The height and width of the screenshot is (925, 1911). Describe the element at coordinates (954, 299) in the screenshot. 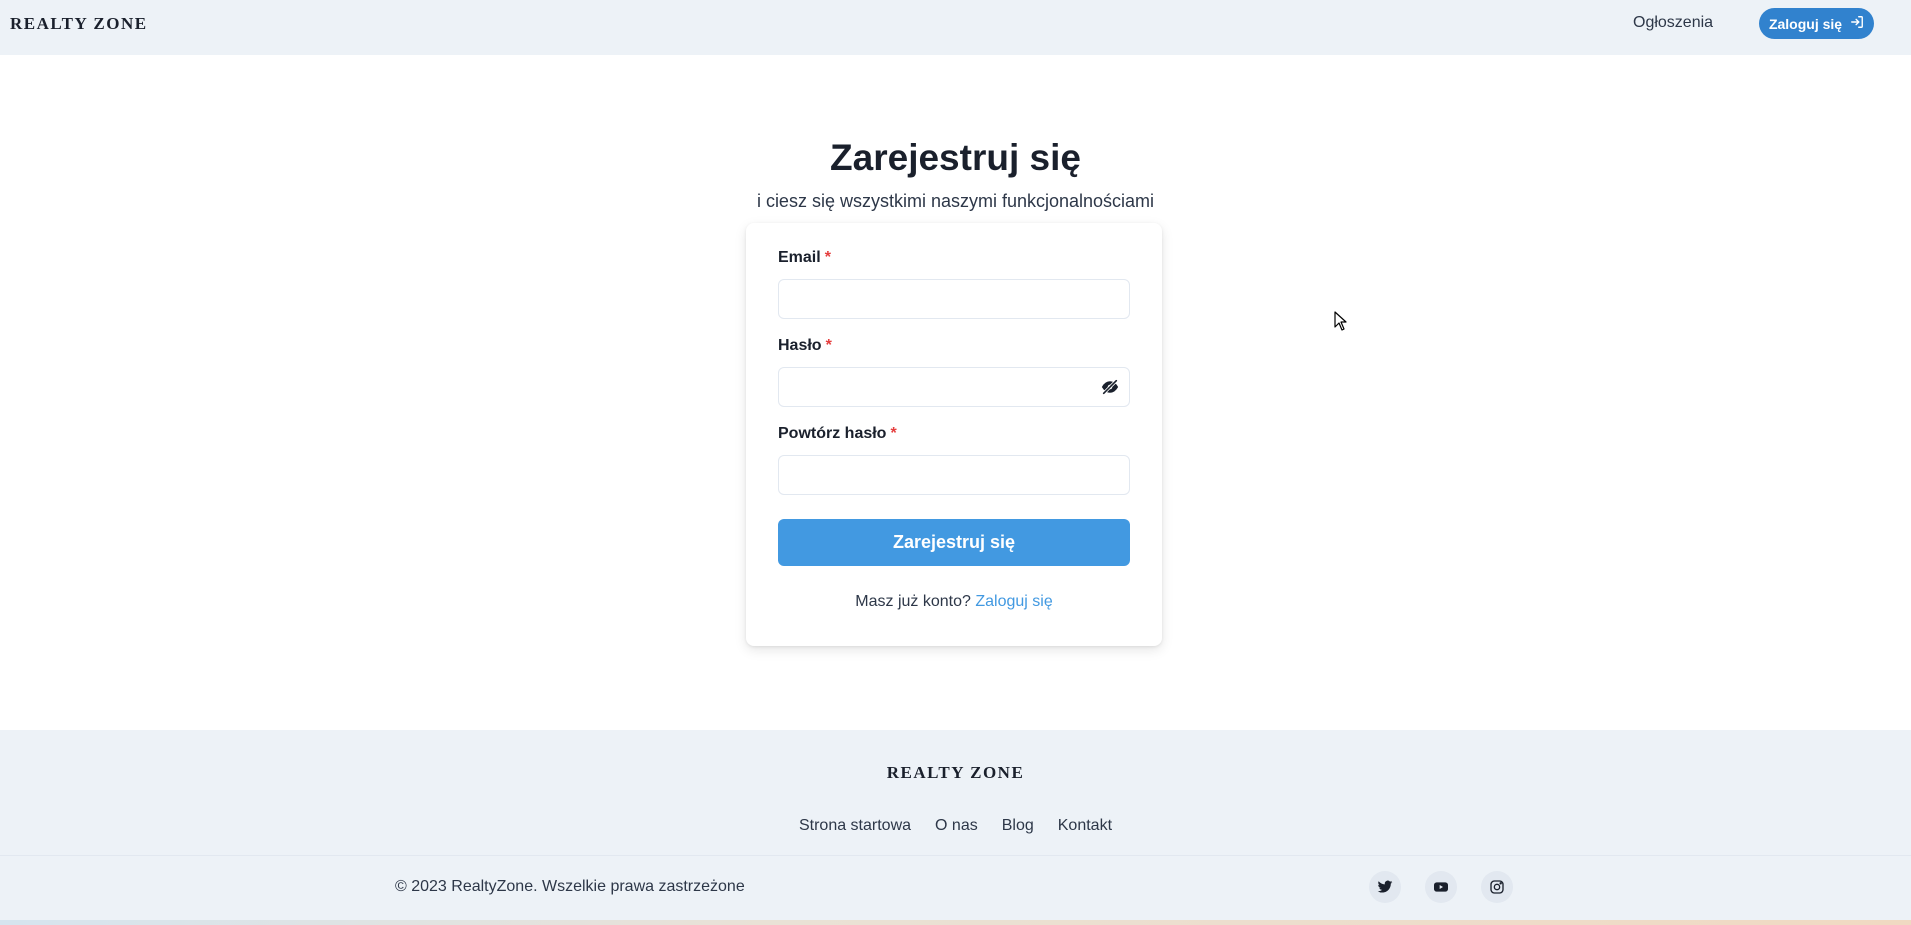

I see `email-field` at that location.